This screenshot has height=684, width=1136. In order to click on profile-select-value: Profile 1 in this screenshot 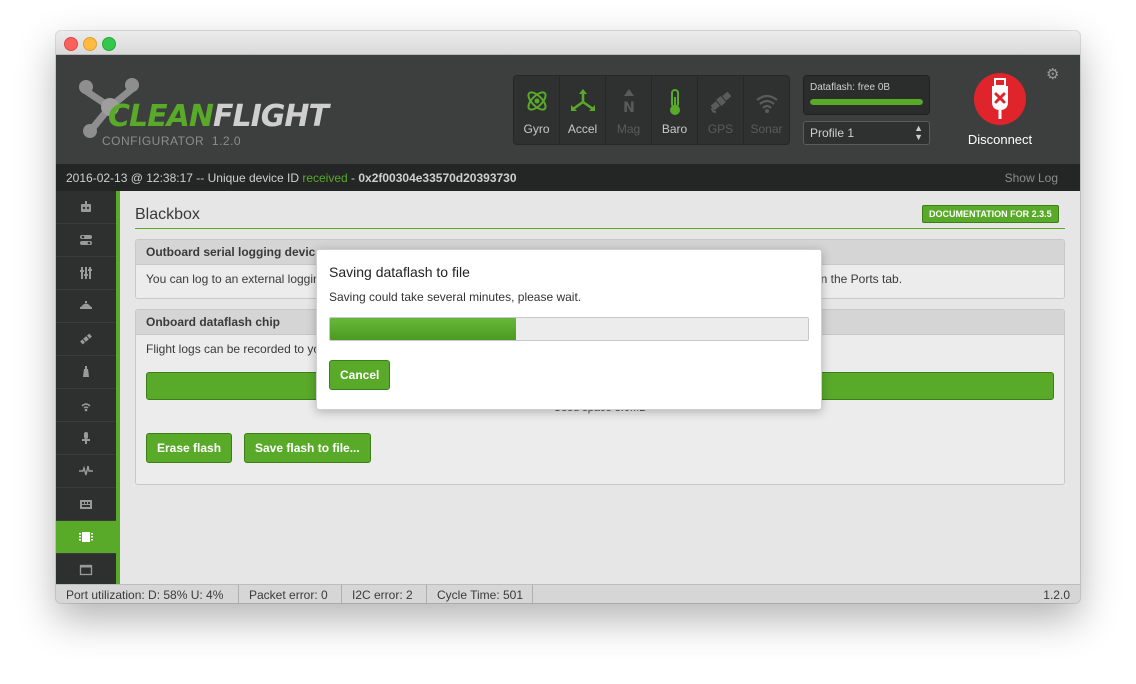, I will do `click(832, 133)`.